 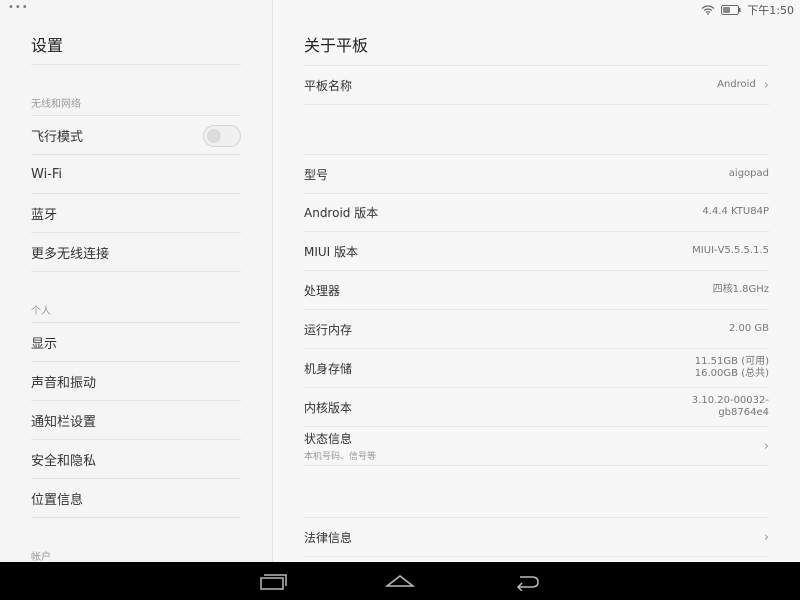 I want to click on sidebar-item-notification: 通知栏设置, so click(x=136, y=420).